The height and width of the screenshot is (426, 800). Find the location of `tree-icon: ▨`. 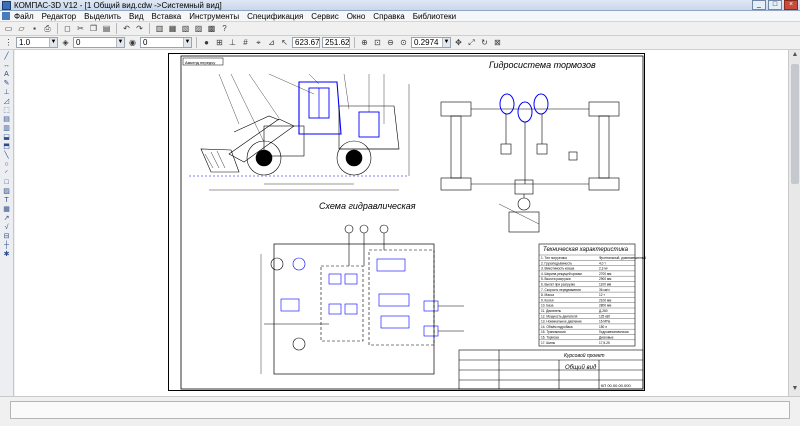

tree-icon: ▨ is located at coordinates (198, 28).